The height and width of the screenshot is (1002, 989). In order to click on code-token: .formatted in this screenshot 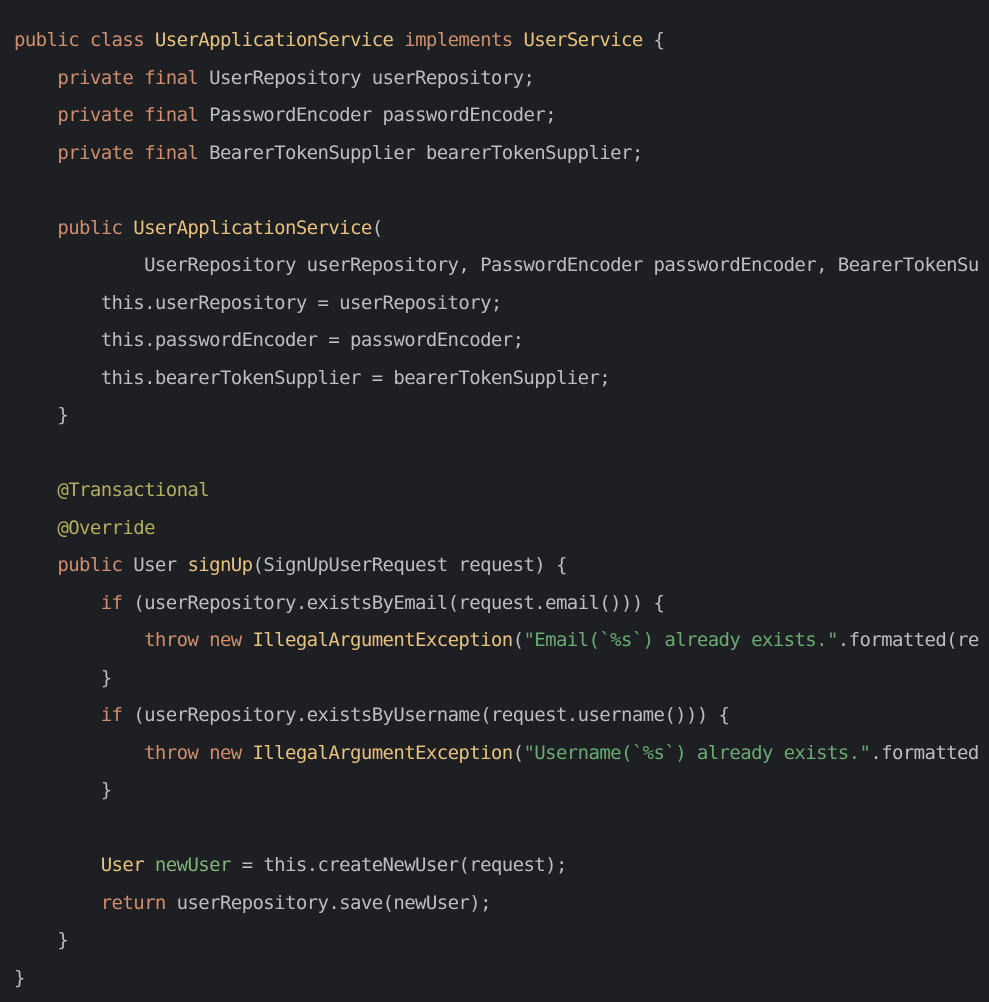, I will do `click(924, 752)`.